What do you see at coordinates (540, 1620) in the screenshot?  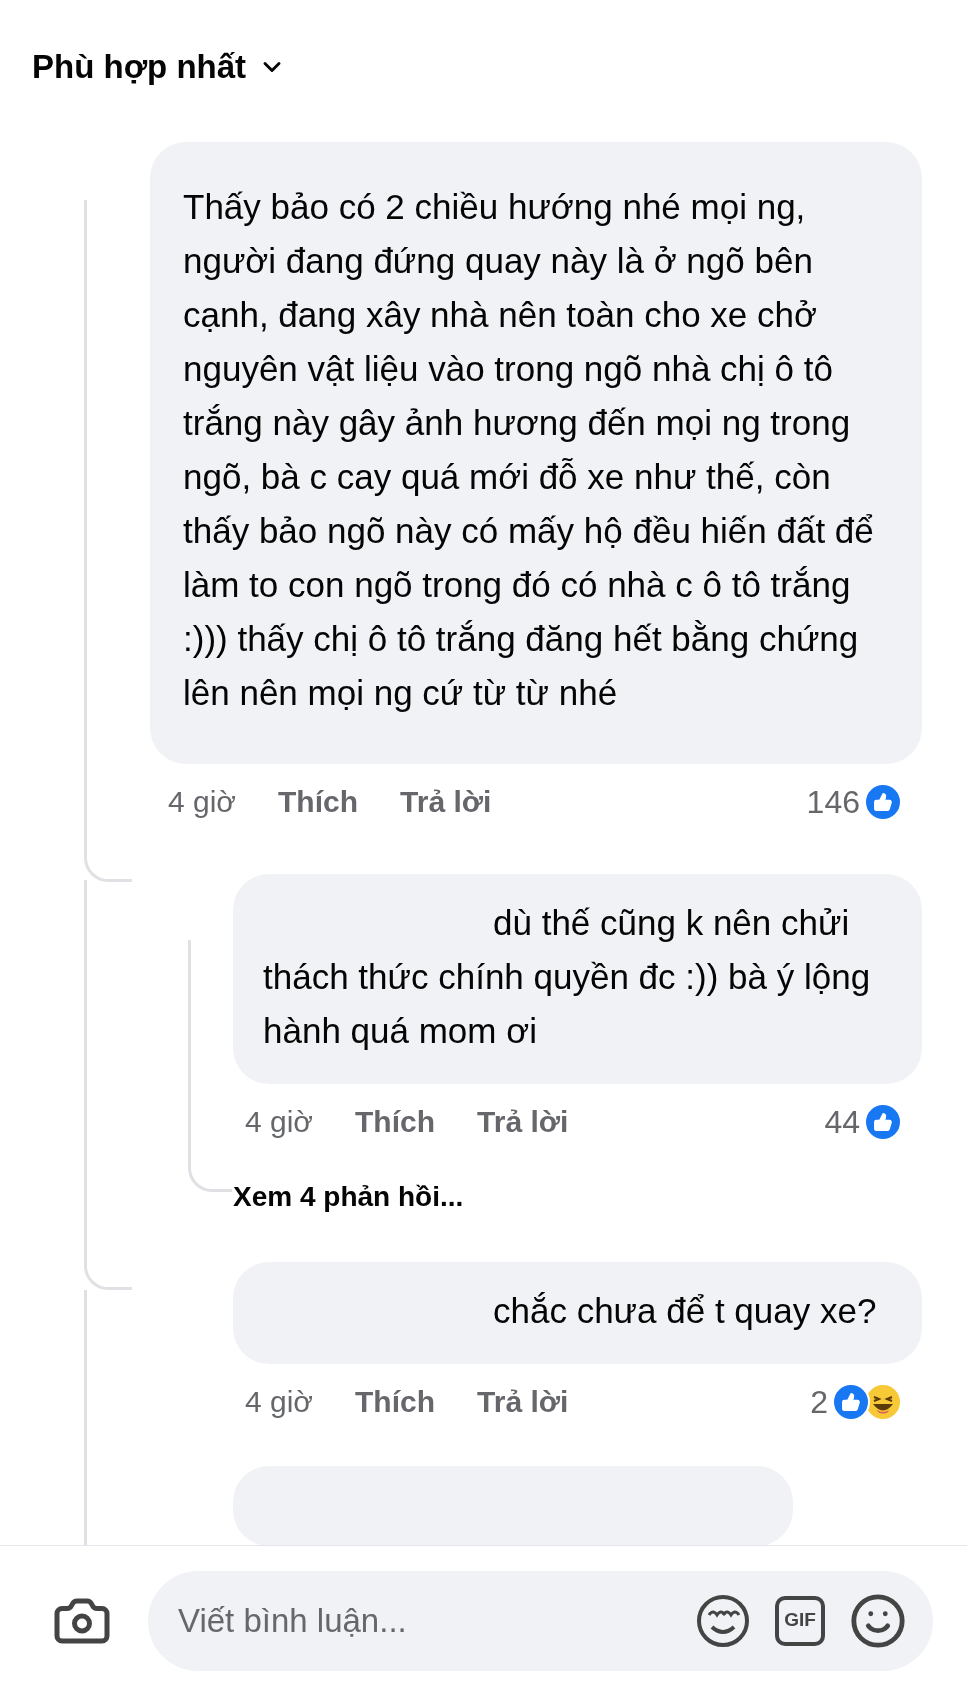 I see `comment-input: Viết bình luận... GIF` at bounding box center [540, 1620].